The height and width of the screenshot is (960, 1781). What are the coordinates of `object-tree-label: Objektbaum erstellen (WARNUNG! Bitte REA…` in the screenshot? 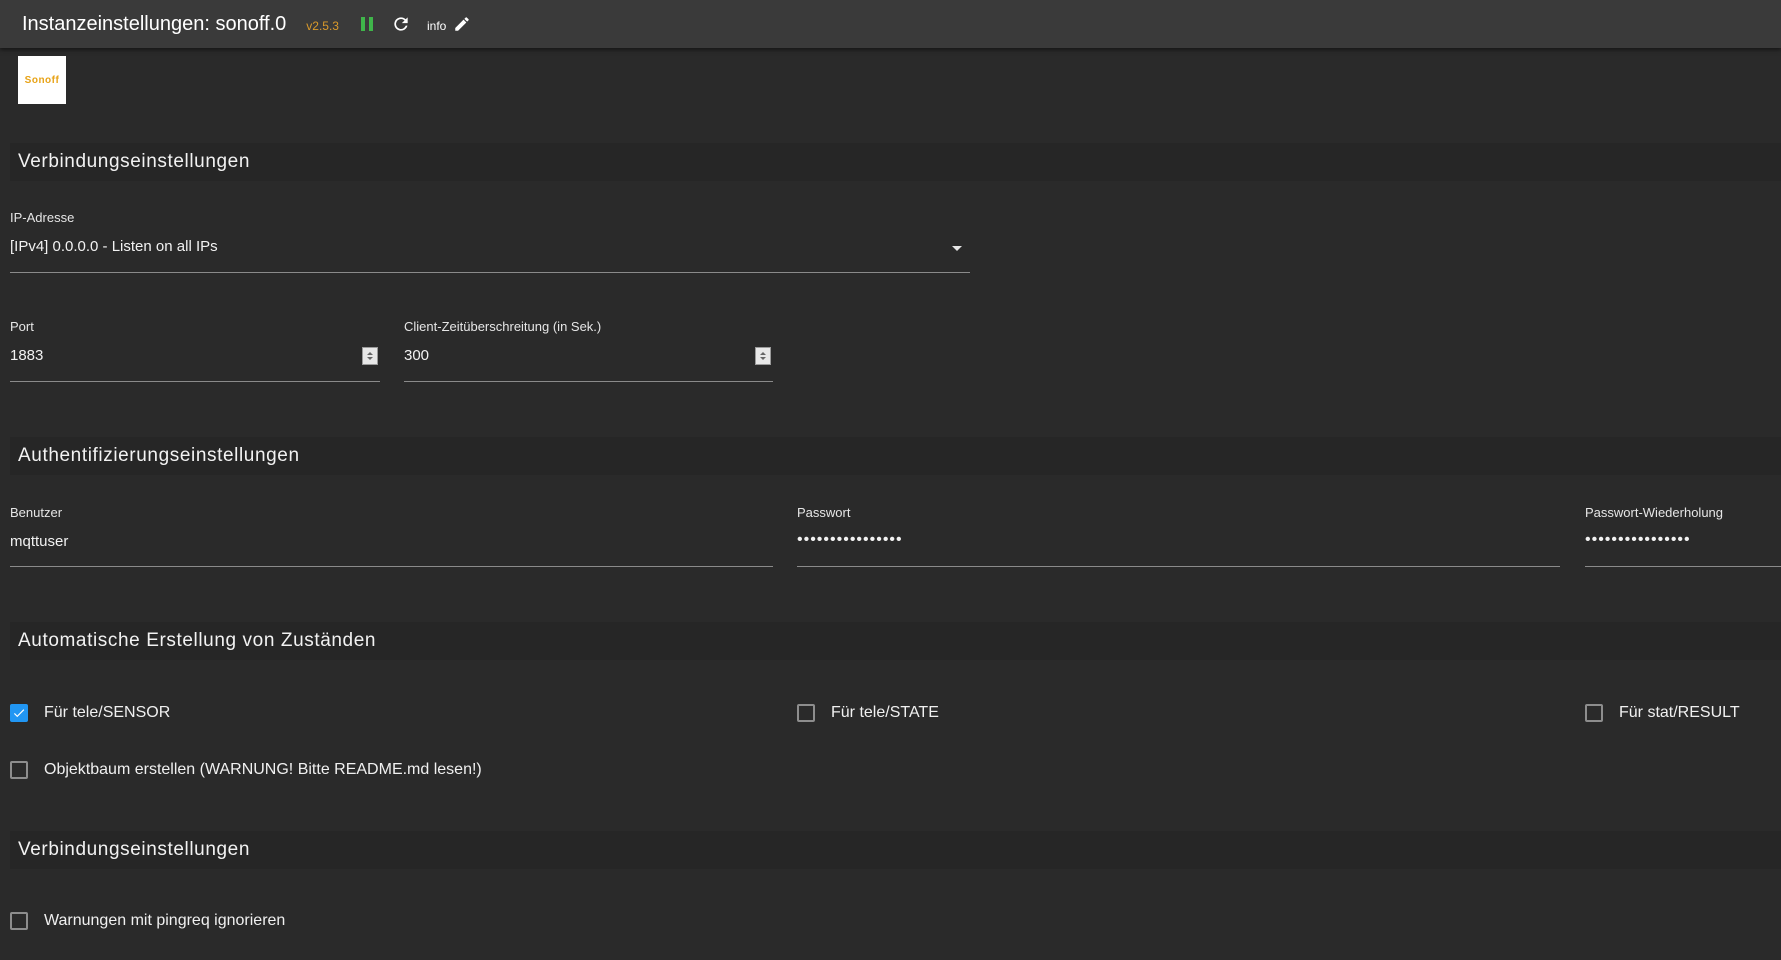 It's located at (263, 770).